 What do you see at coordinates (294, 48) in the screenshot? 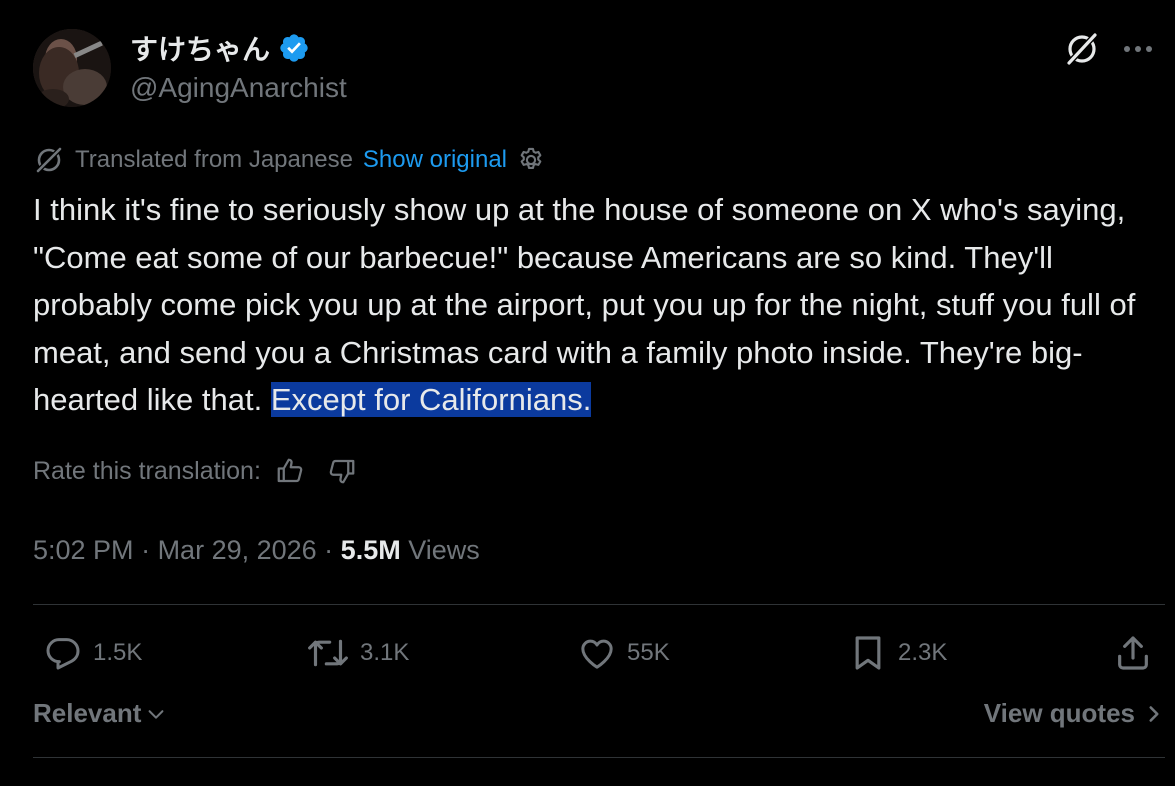
I see `verified-badge-icon` at bounding box center [294, 48].